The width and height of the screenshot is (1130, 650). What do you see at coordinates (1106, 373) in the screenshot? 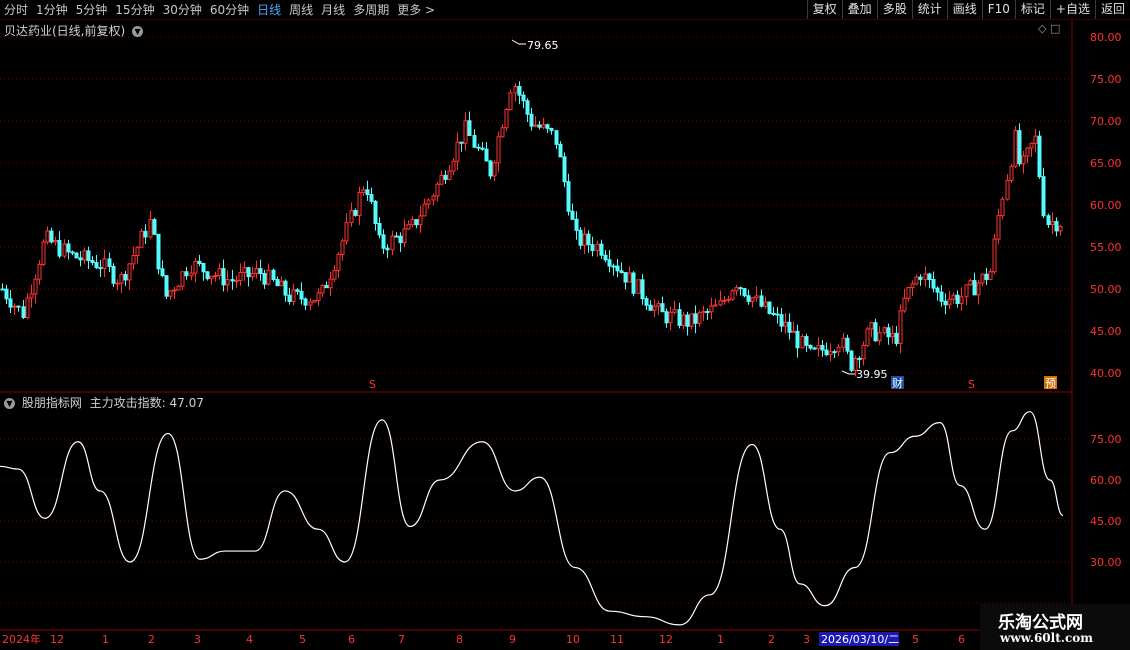
I see `price-tick: 40.00` at bounding box center [1106, 373].